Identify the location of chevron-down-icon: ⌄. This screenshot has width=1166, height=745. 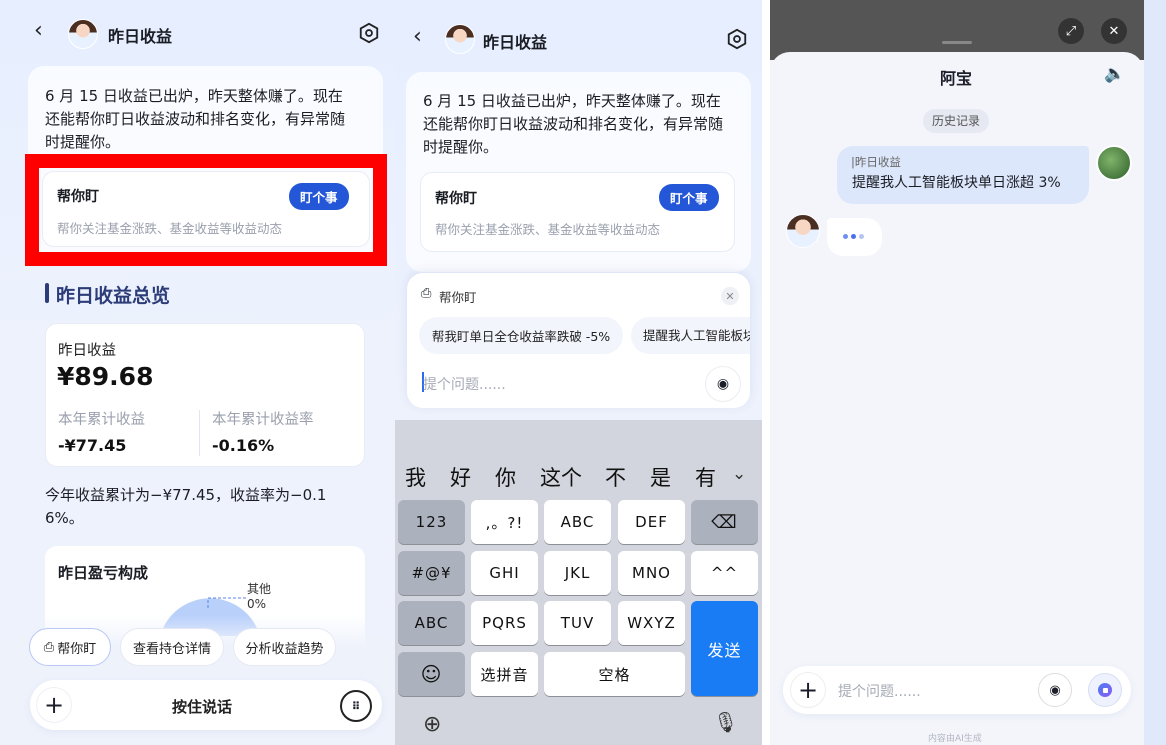
(739, 474).